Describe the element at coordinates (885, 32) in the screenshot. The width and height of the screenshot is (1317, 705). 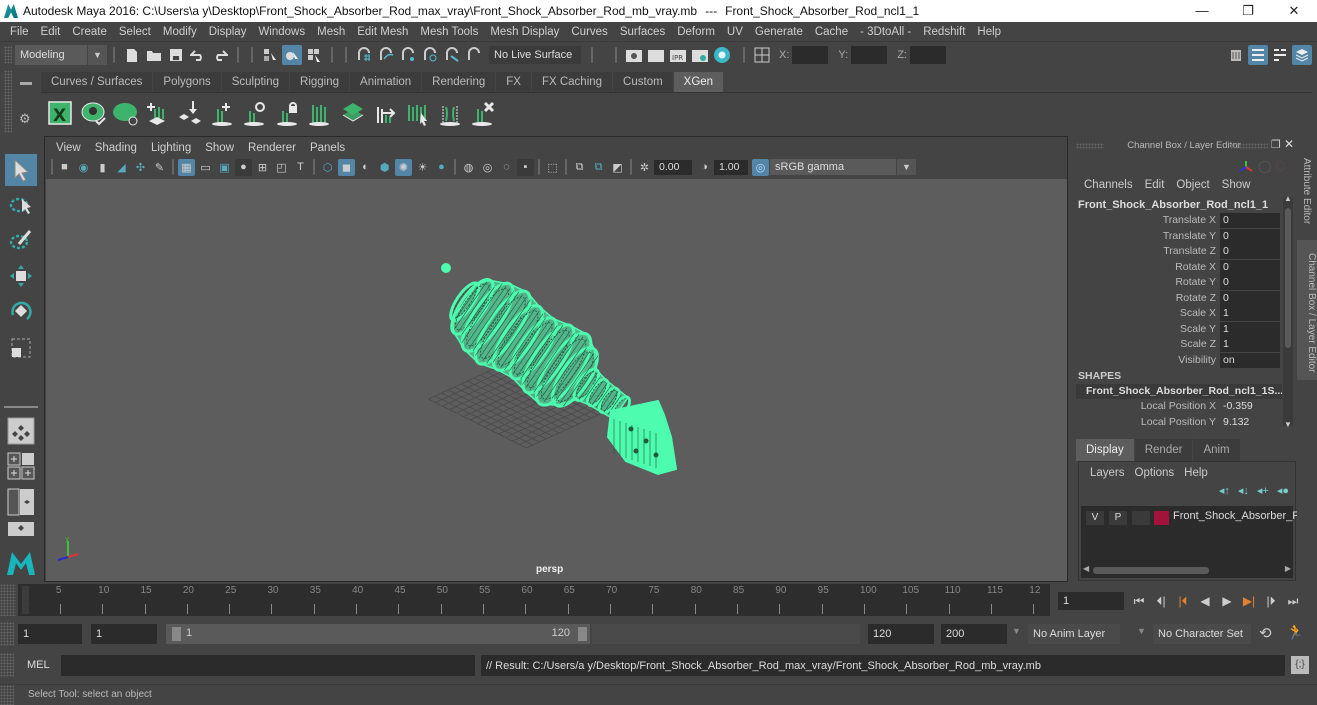
I see `menu-3dtoall: - 3DtoAll -` at that location.